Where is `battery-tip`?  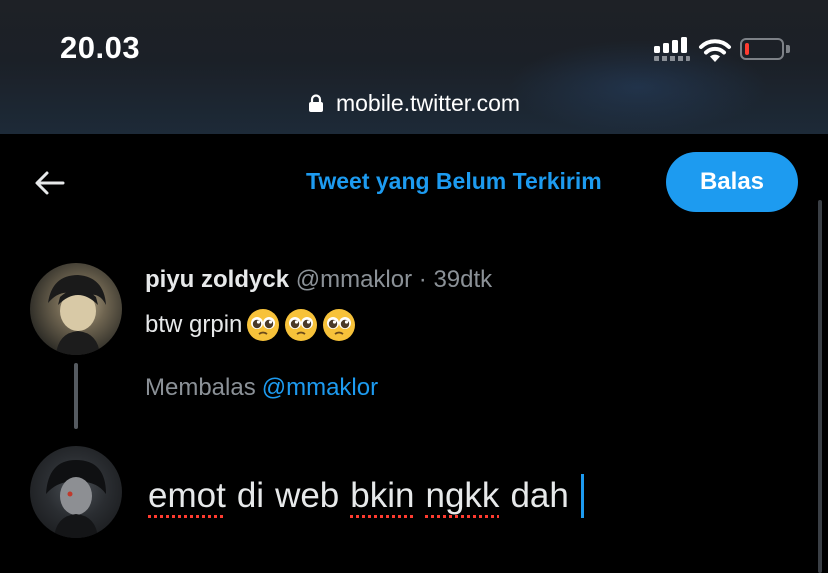
battery-tip is located at coordinates (788, 49).